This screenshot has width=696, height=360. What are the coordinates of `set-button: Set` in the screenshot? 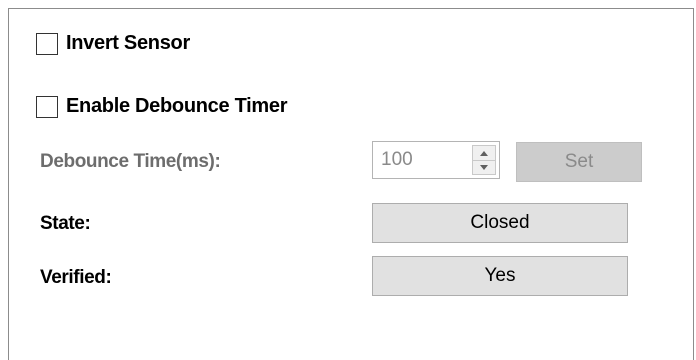 It's located at (579, 162).